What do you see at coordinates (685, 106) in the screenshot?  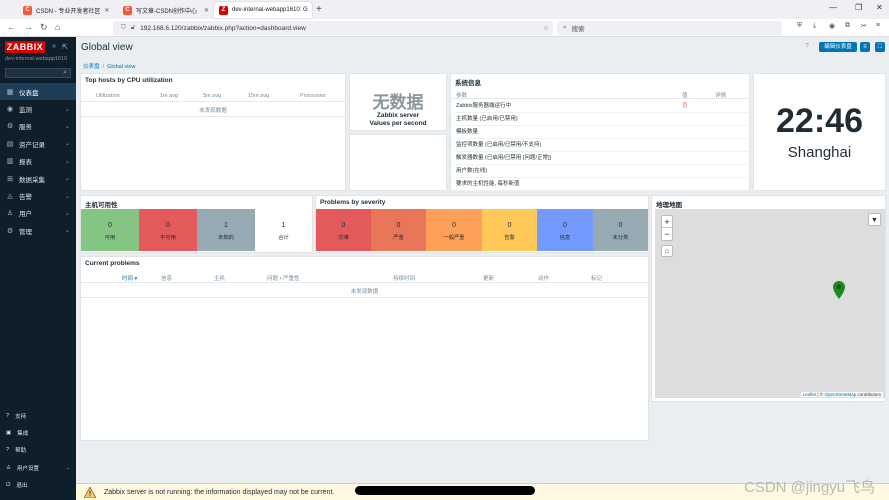 I see `param-value: 否` at bounding box center [685, 106].